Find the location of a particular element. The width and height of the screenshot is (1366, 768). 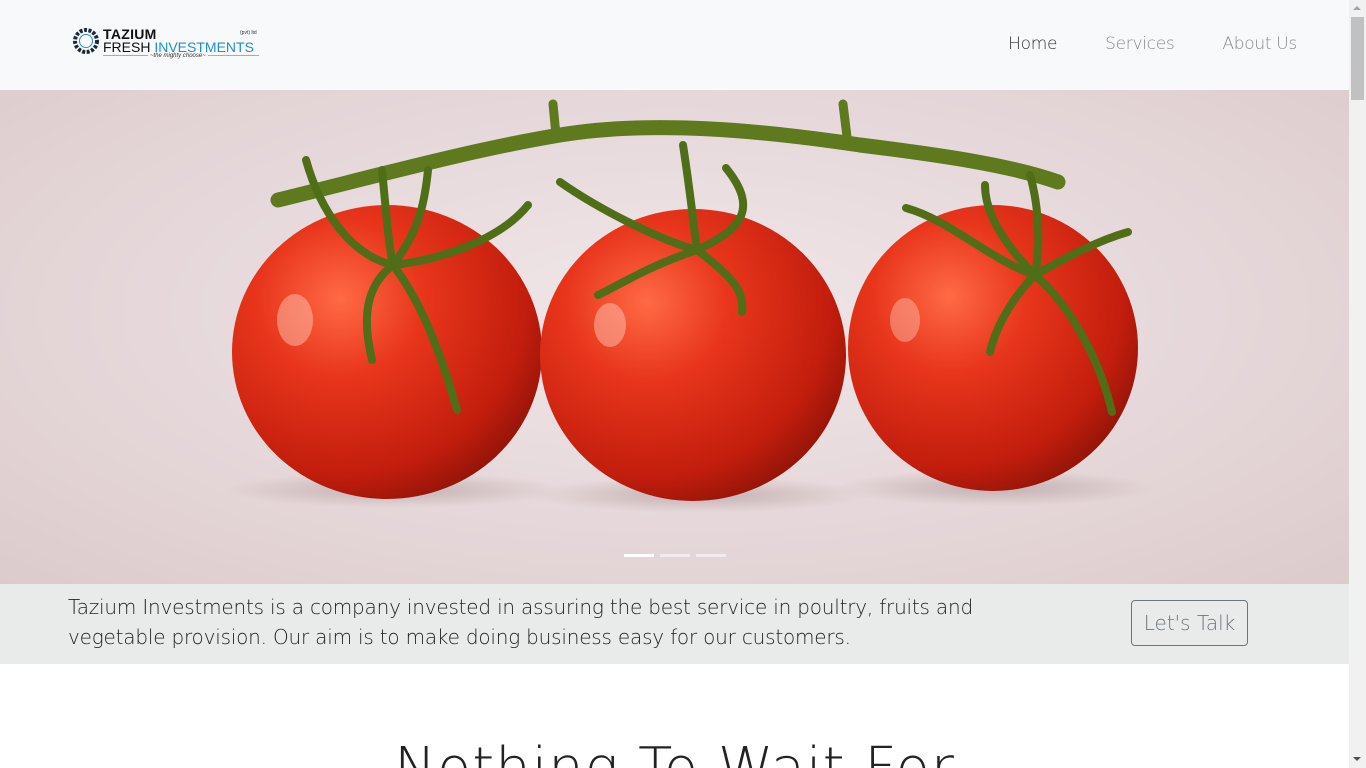

vertical-scrollbar is located at coordinates (1357, 384).